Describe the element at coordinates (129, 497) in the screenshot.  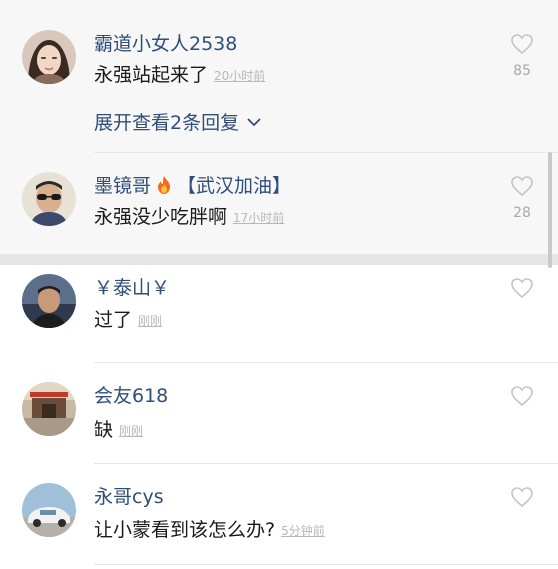
I see `username: 永哥cys` at that location.